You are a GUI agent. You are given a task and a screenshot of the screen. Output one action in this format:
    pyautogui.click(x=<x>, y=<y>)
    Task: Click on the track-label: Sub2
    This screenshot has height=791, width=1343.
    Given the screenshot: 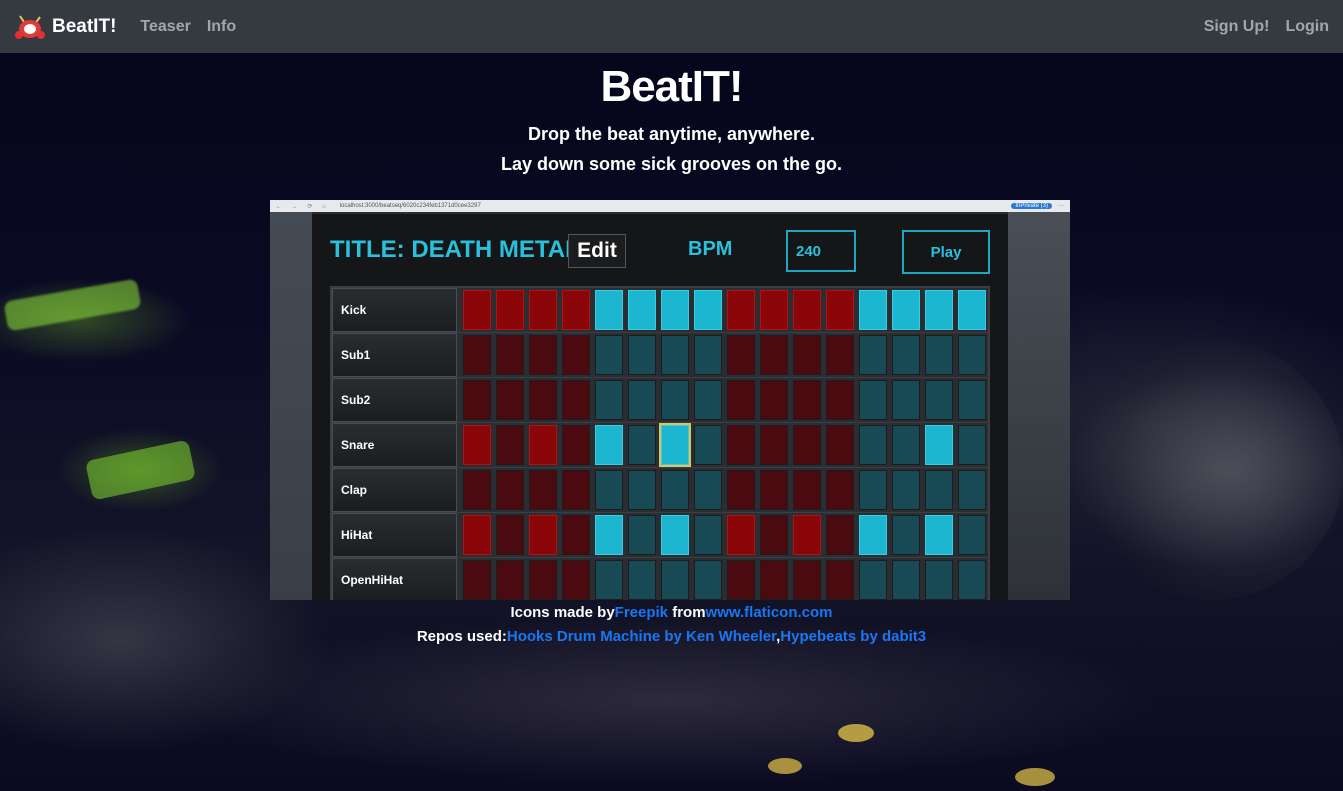 What is the action you would take?
    pyautogui.click(x=394, y=400)
    